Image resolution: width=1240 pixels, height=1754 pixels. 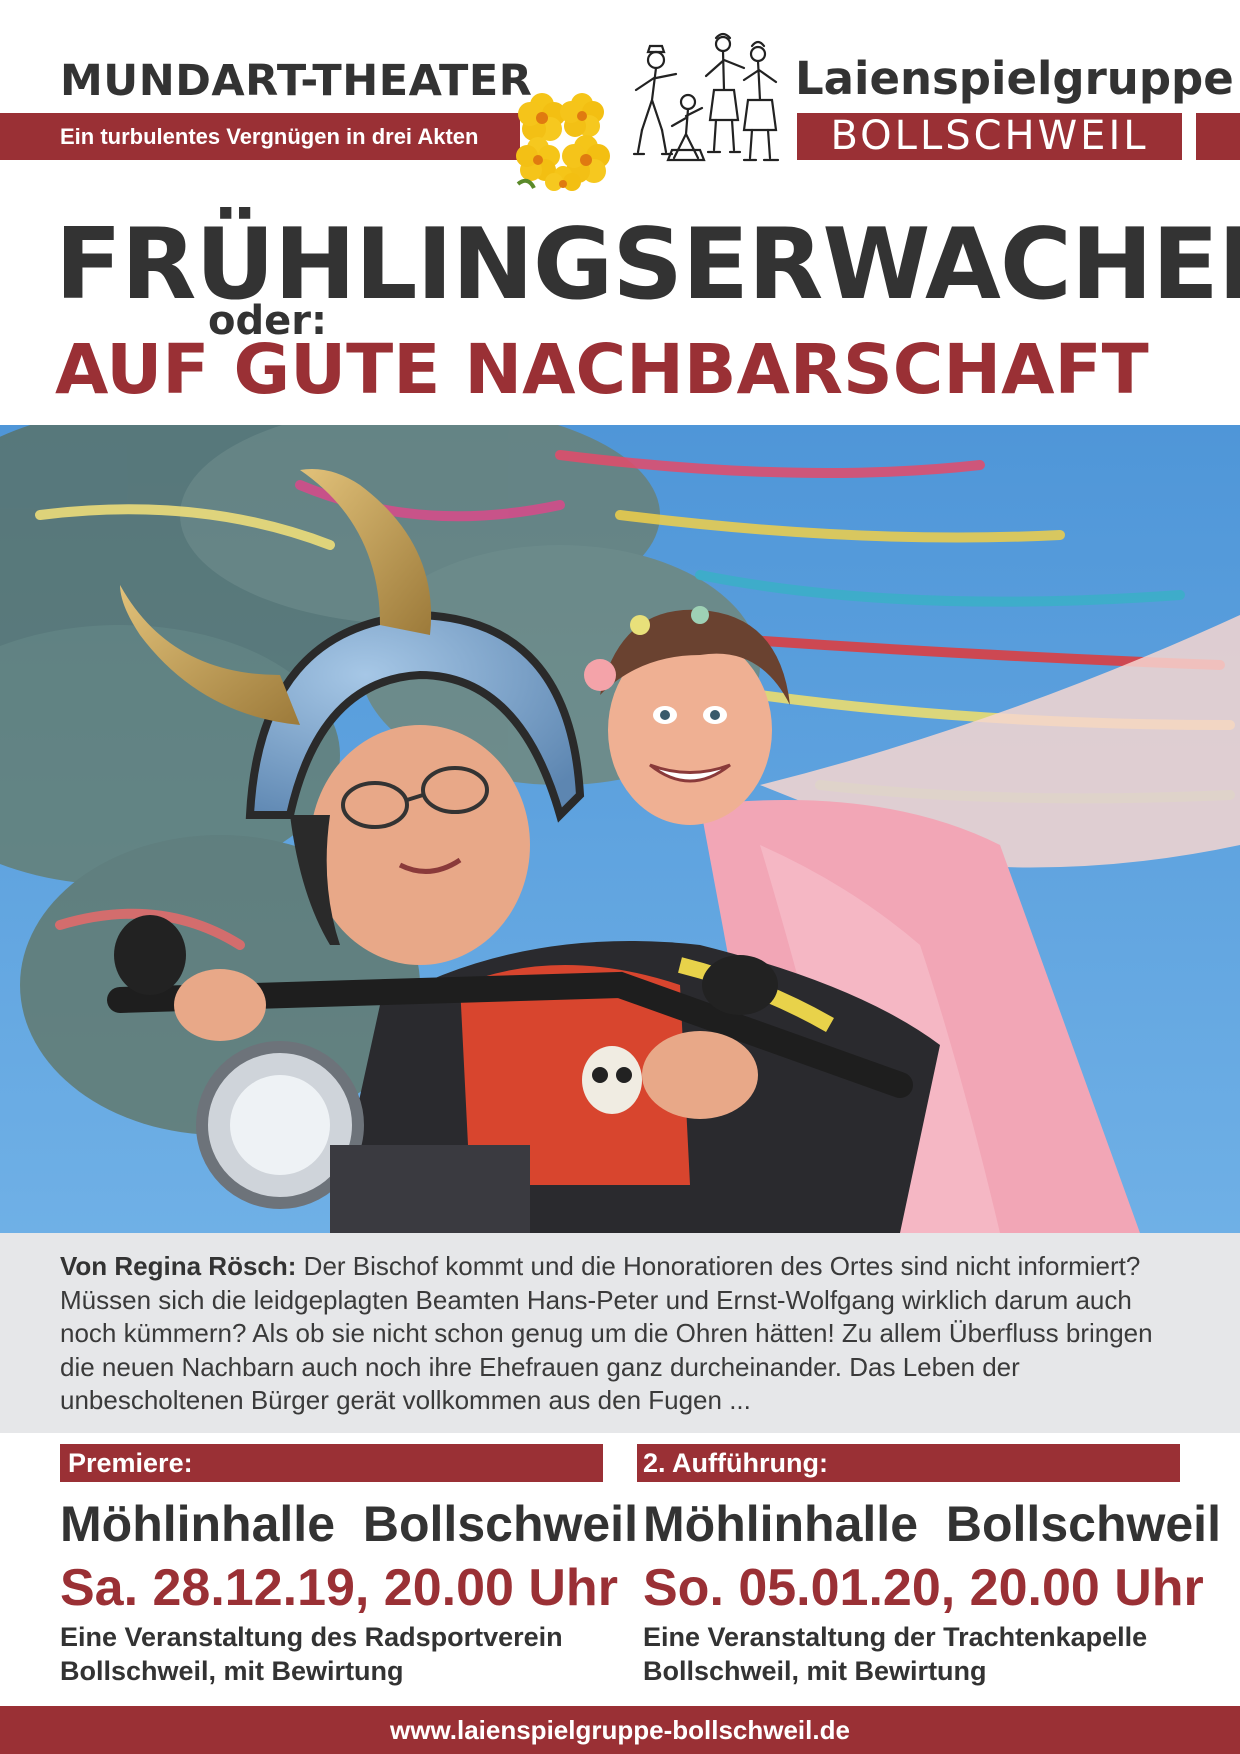 What do you see at coordinates (706, 97) in the screenshot?
I see `actors-sketch-logo` at bounding box center [706, 97].